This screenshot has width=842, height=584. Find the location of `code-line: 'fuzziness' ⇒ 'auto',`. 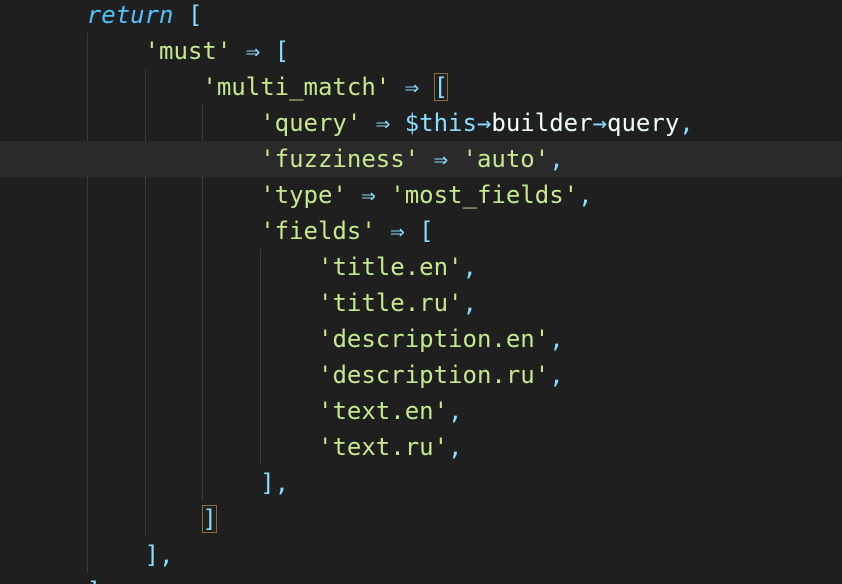

code-line: 'fuzziness' ⇒ 'auto', is located at coordinates (421, 159).